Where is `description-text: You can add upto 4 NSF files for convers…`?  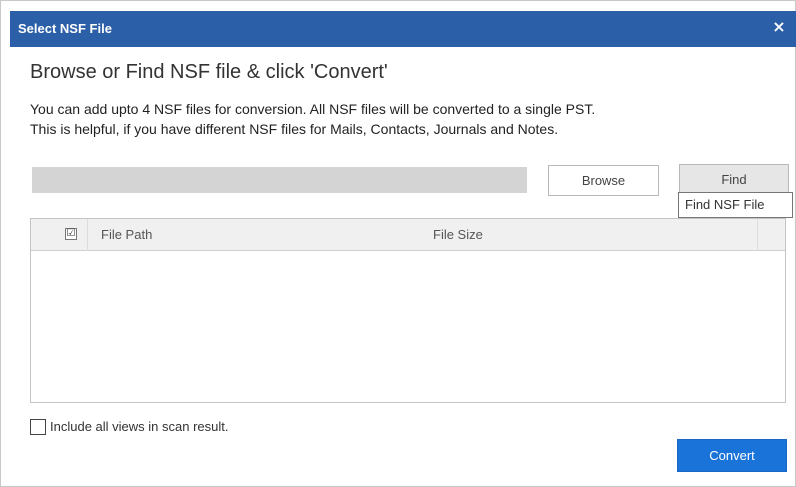
description-text: You can add upto 4 NSF files for convers… is located at coordinates (312, 119).